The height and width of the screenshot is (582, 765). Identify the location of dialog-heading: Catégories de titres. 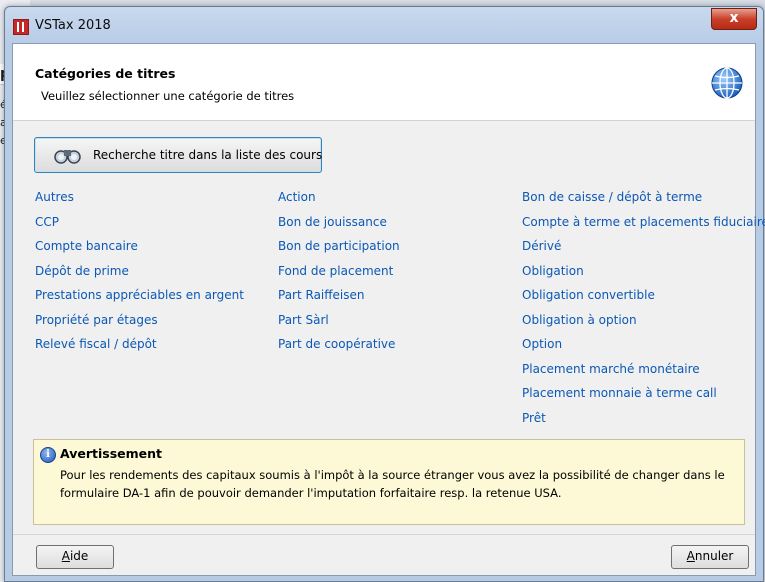
(105, 73).